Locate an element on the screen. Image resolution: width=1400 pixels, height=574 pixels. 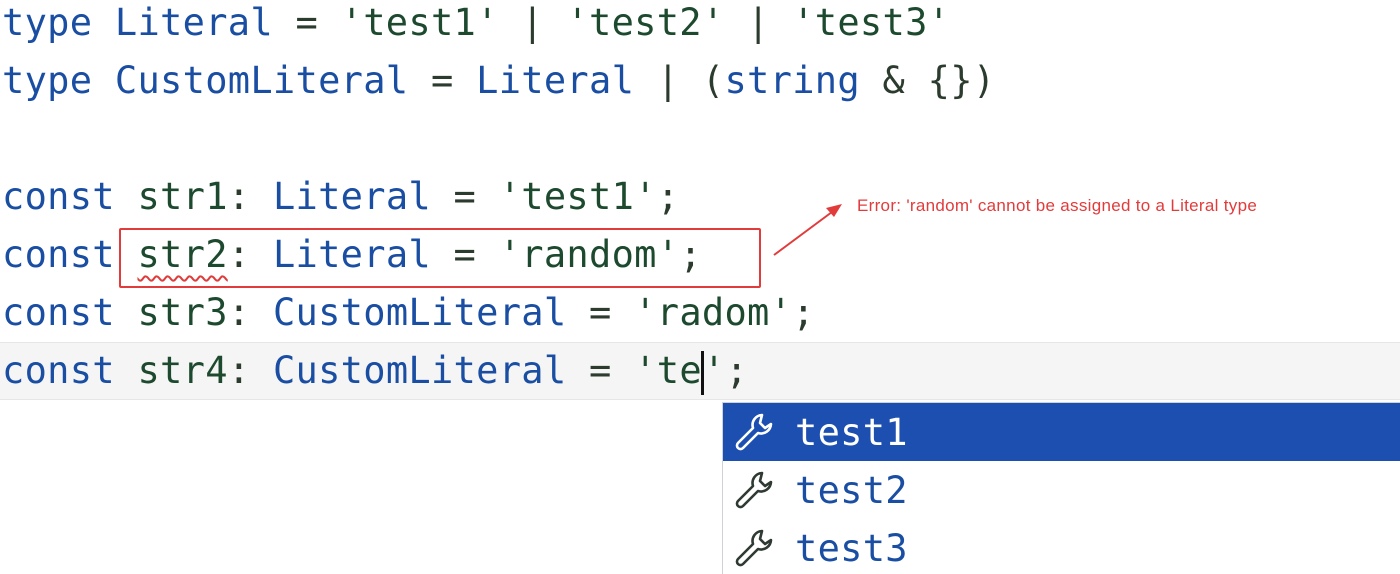
object-literal: {} is located at coordinates (950, 80).